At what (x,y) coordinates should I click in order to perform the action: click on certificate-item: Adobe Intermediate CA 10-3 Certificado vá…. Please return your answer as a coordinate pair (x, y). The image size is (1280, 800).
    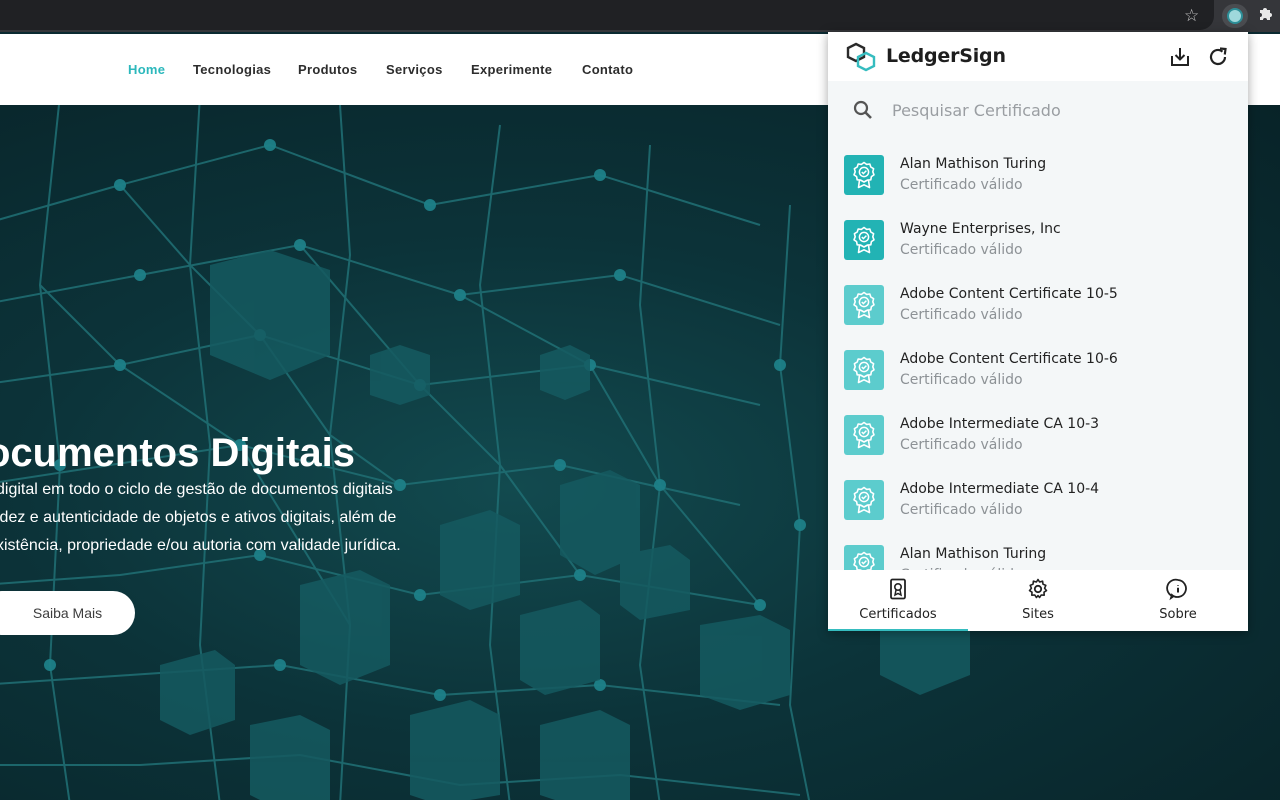
    Looking at the image, I should click on (1038, 431).